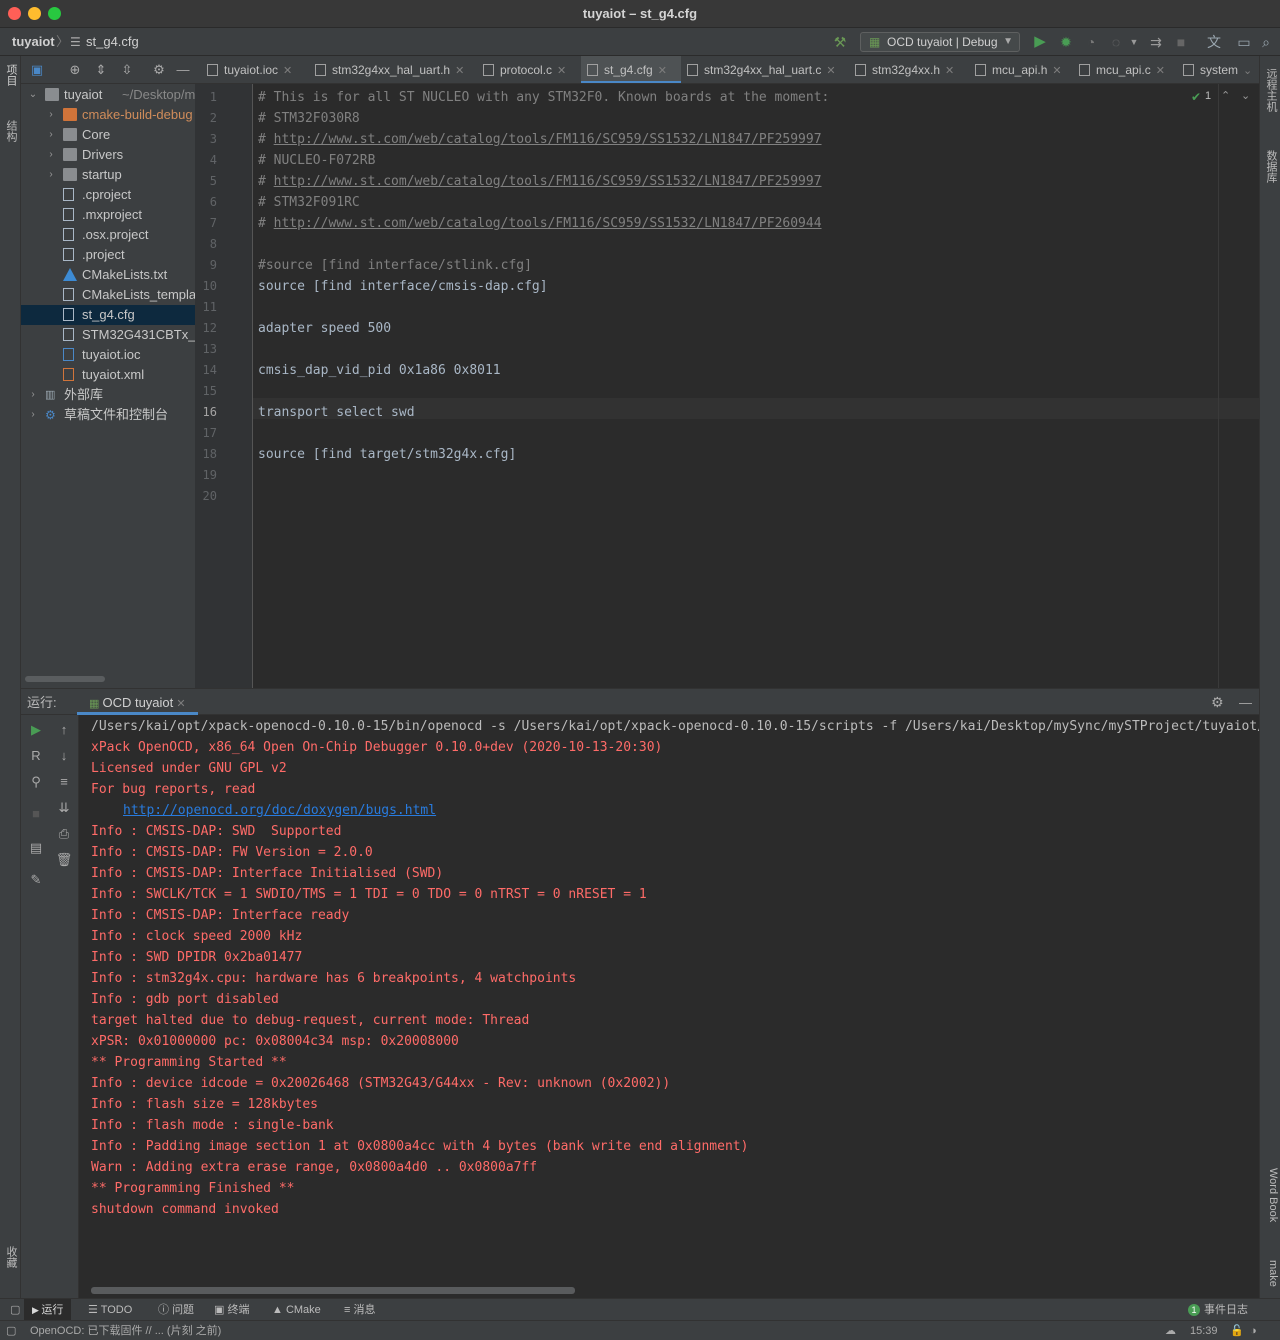 Image resolution: width=1280 pixels, height=1340 pixels. I want to click on editor-tab: mcu_api.h ✕, so click(1021, 69).